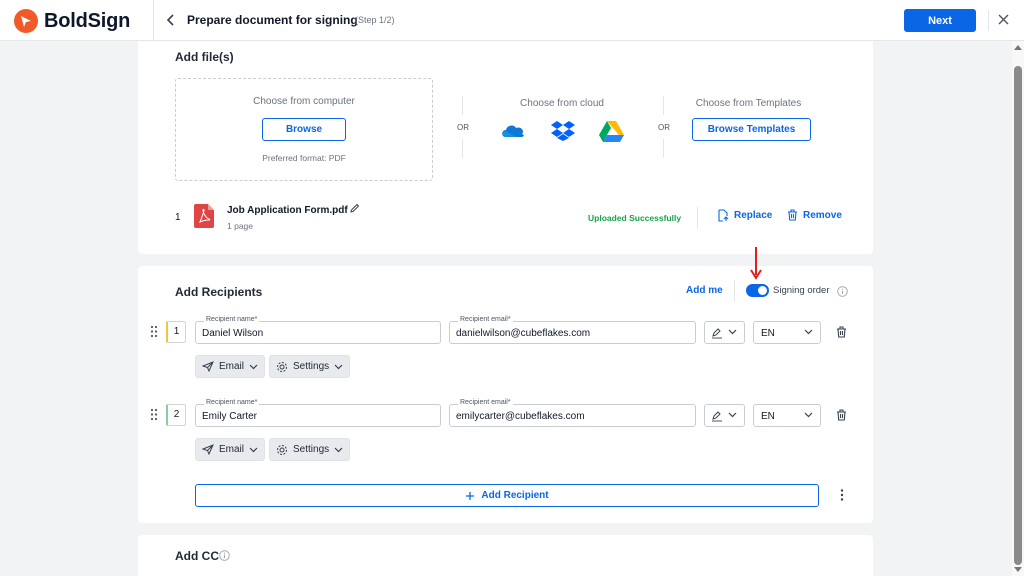  I want to click on red-arrow-annotation-icon, so click(756, 263).